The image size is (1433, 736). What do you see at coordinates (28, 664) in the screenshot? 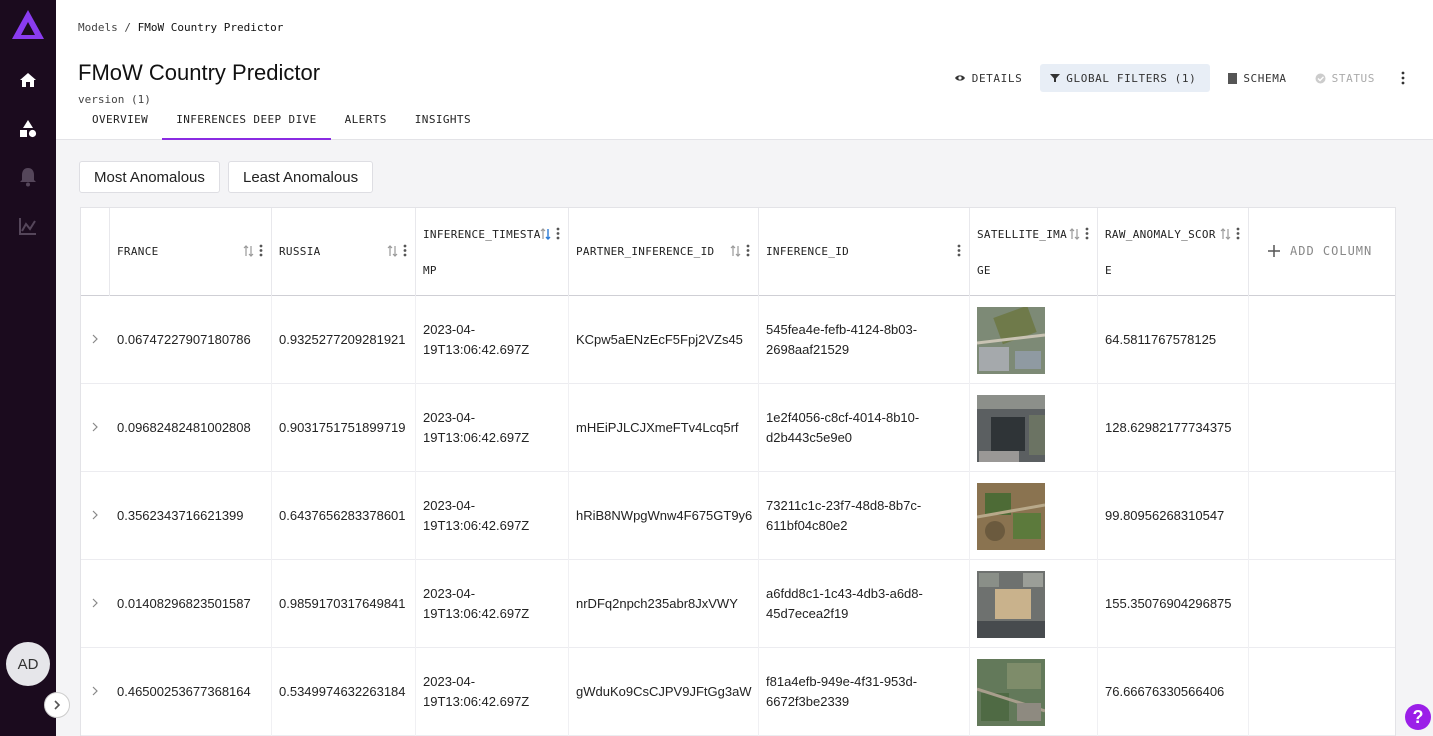
I see `avatar: AD` at bounding box center [28, 664].